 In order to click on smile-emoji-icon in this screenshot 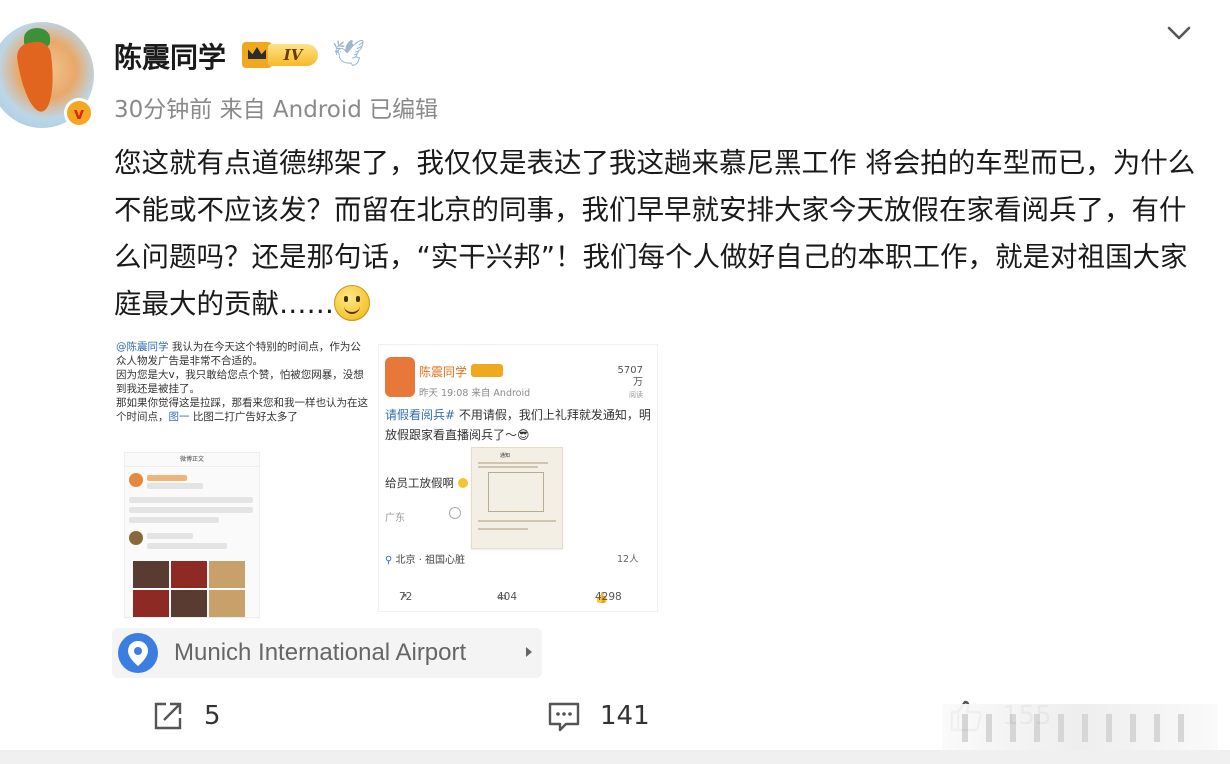, I will do `click(352, 303)`.